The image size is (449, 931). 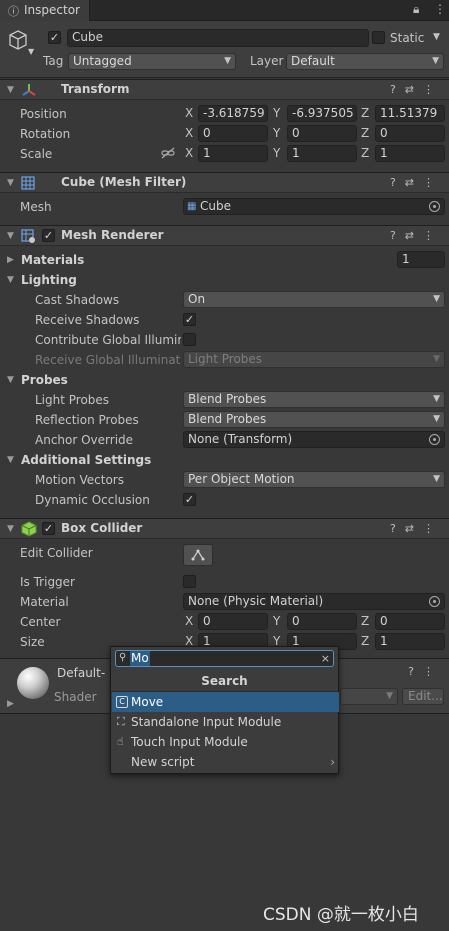 I want to click on probes-label: Probes, so click(x=44, y=380).